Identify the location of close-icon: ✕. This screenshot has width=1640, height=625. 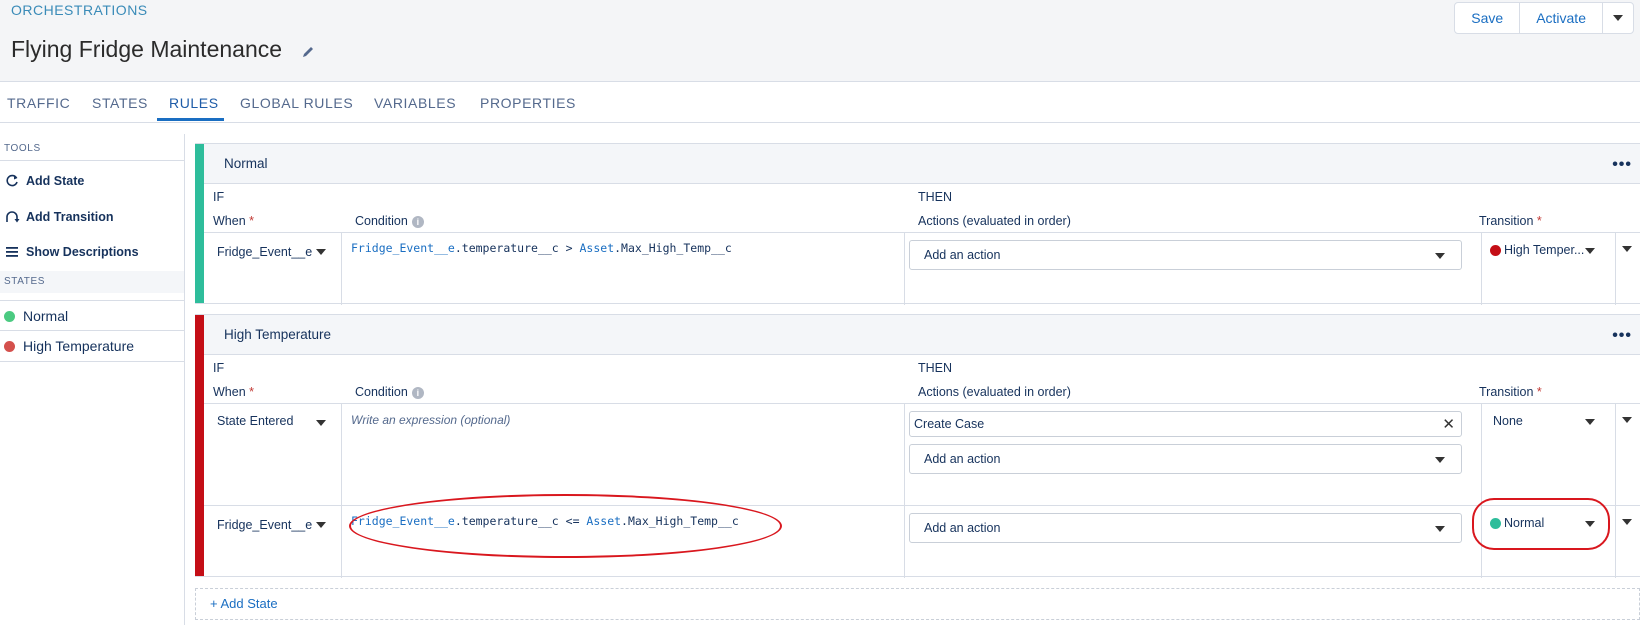
(1448, 424).